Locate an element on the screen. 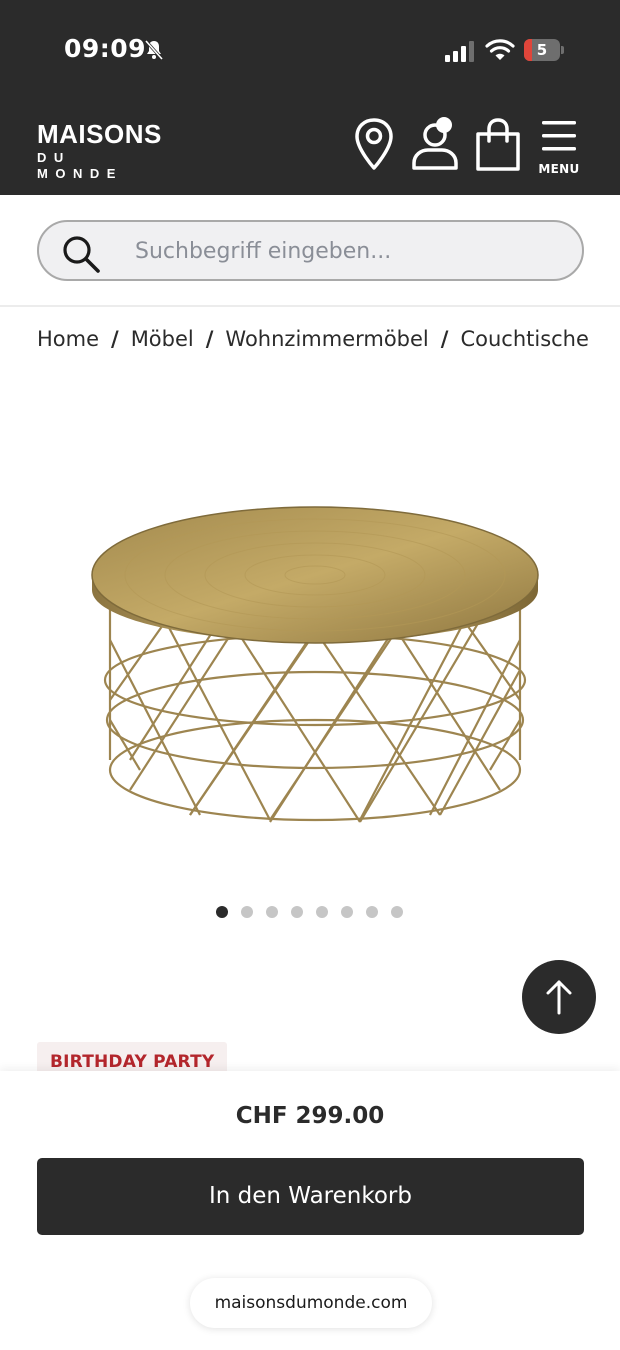  maisons-du-monde-logo: MAISONS DU MONDE is located at coordinates (99, 150).